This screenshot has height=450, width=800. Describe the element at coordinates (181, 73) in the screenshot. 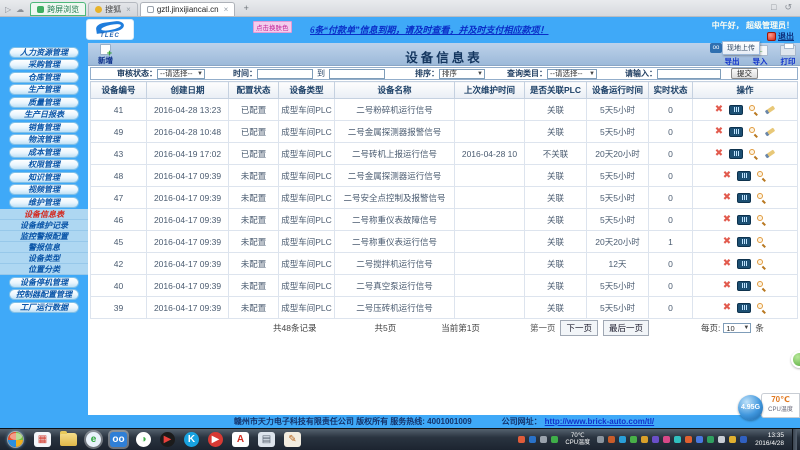

I see `audit-status-select: --请选择-- ▼` at that location.